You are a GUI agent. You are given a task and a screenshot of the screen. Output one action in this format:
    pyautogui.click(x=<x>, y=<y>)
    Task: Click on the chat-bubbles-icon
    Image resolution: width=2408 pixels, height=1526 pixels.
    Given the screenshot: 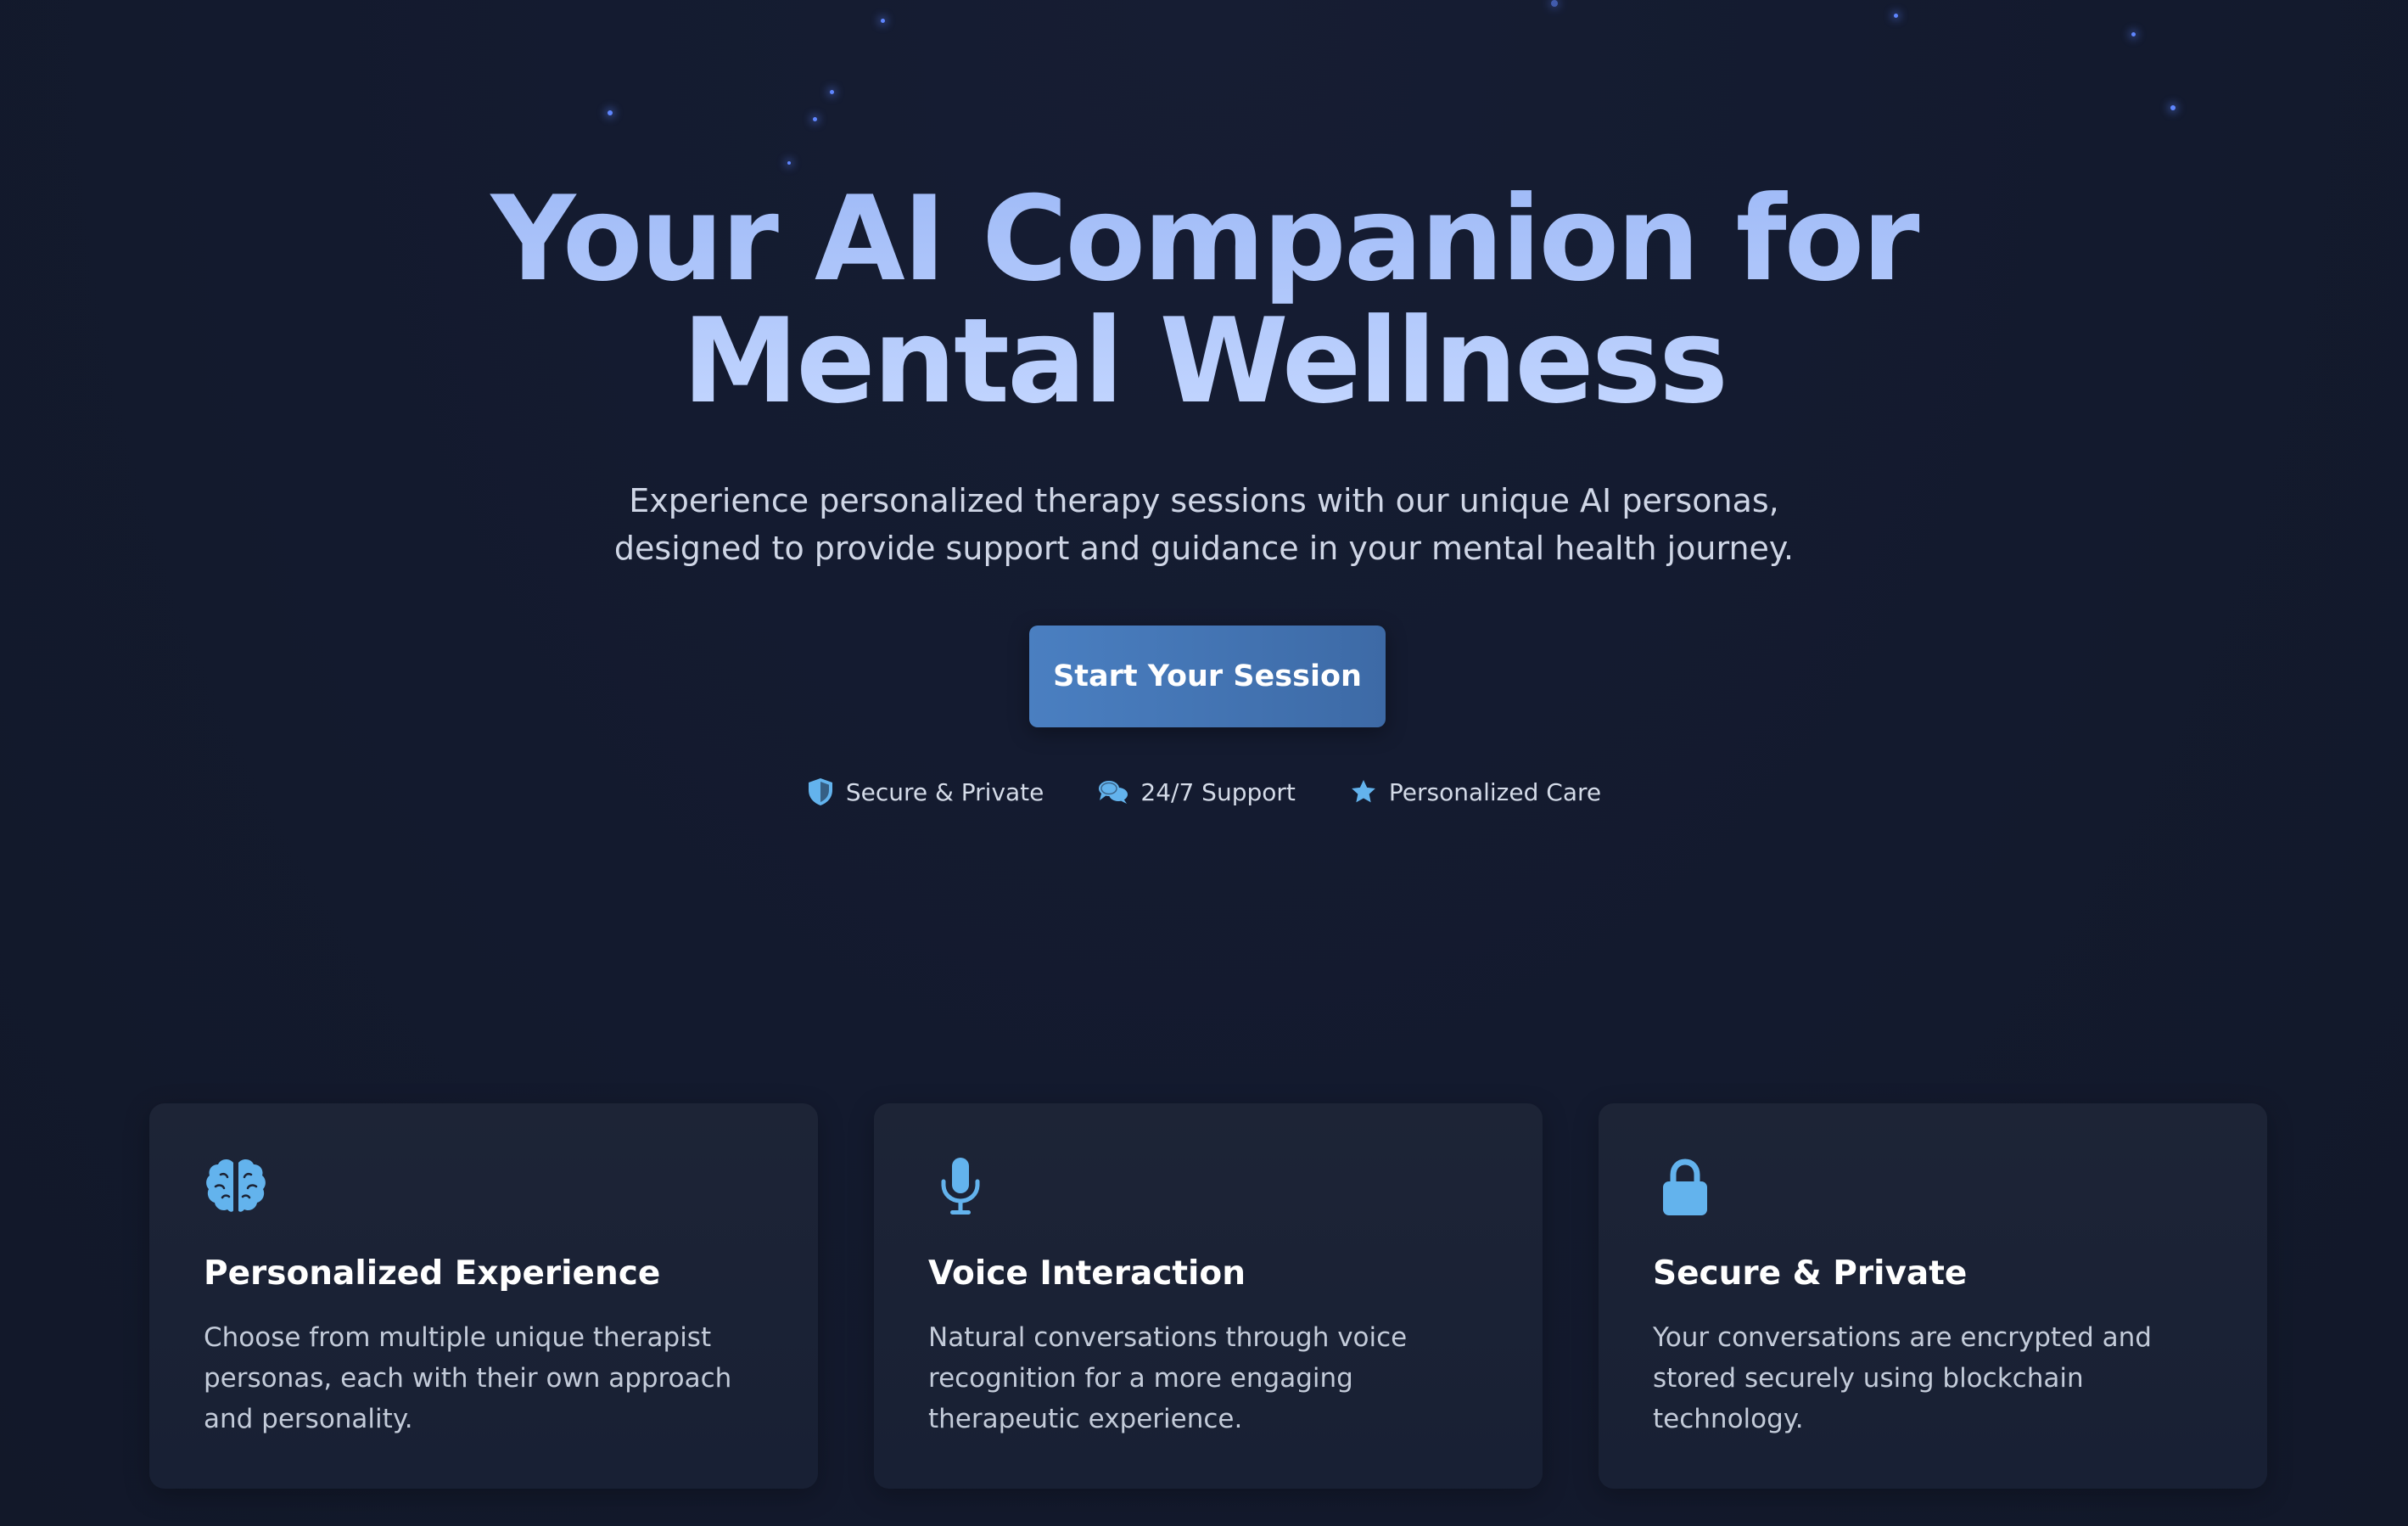 What is the action you would take?
    pyautogui.click(x=1113, y=792)
    